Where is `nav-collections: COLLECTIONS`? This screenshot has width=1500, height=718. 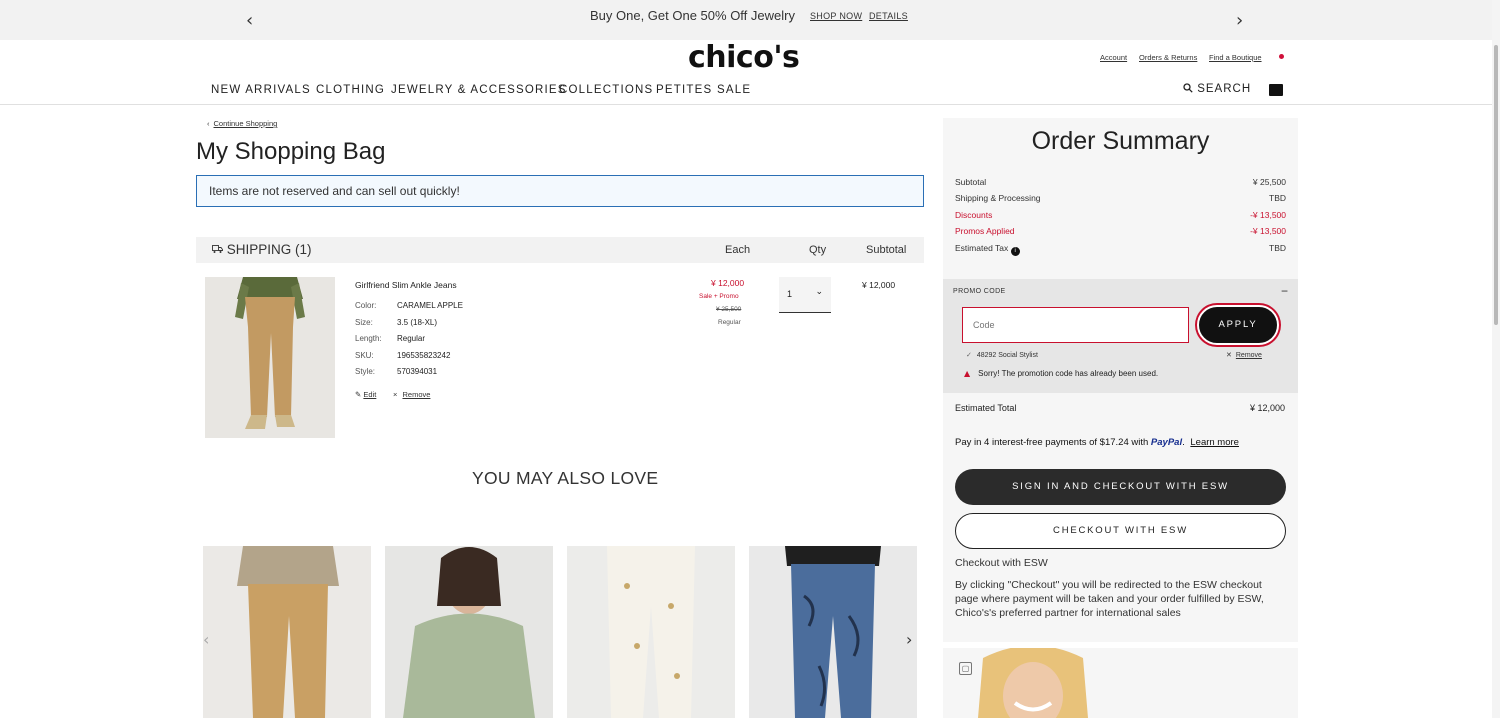 nav-collections: COLLECTIONS is located at coordinates (606, 90).